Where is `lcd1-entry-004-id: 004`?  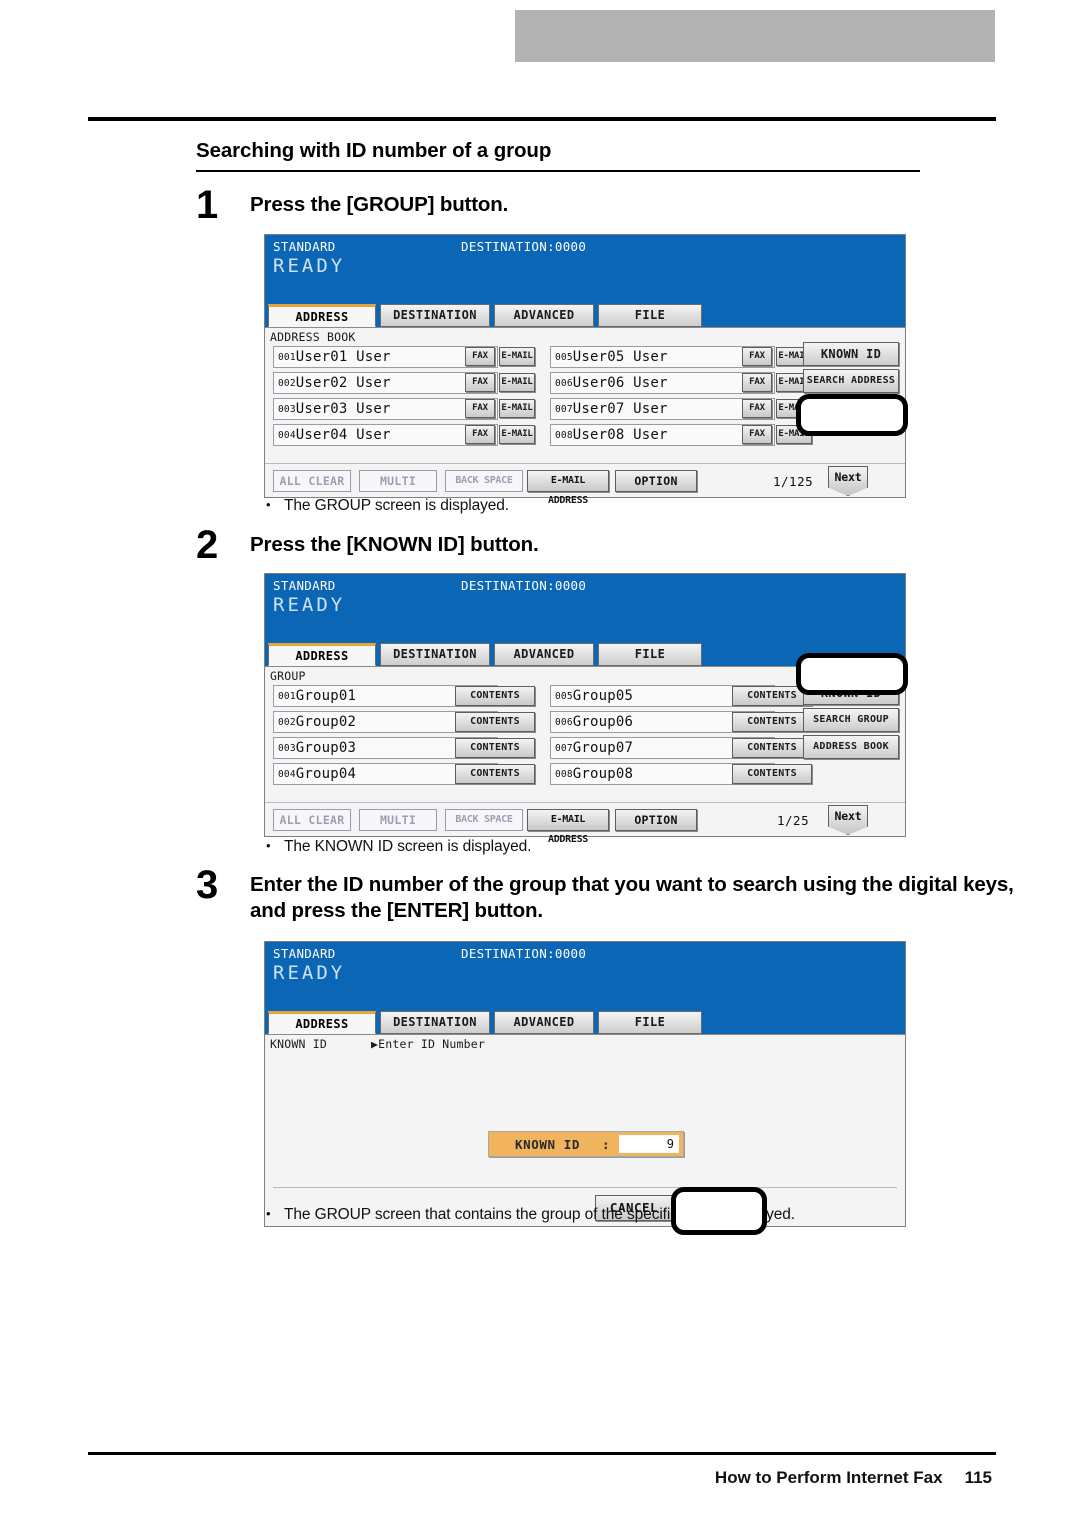 lcd1-entry-004-id: 004 is located at coordinates (287, 435).